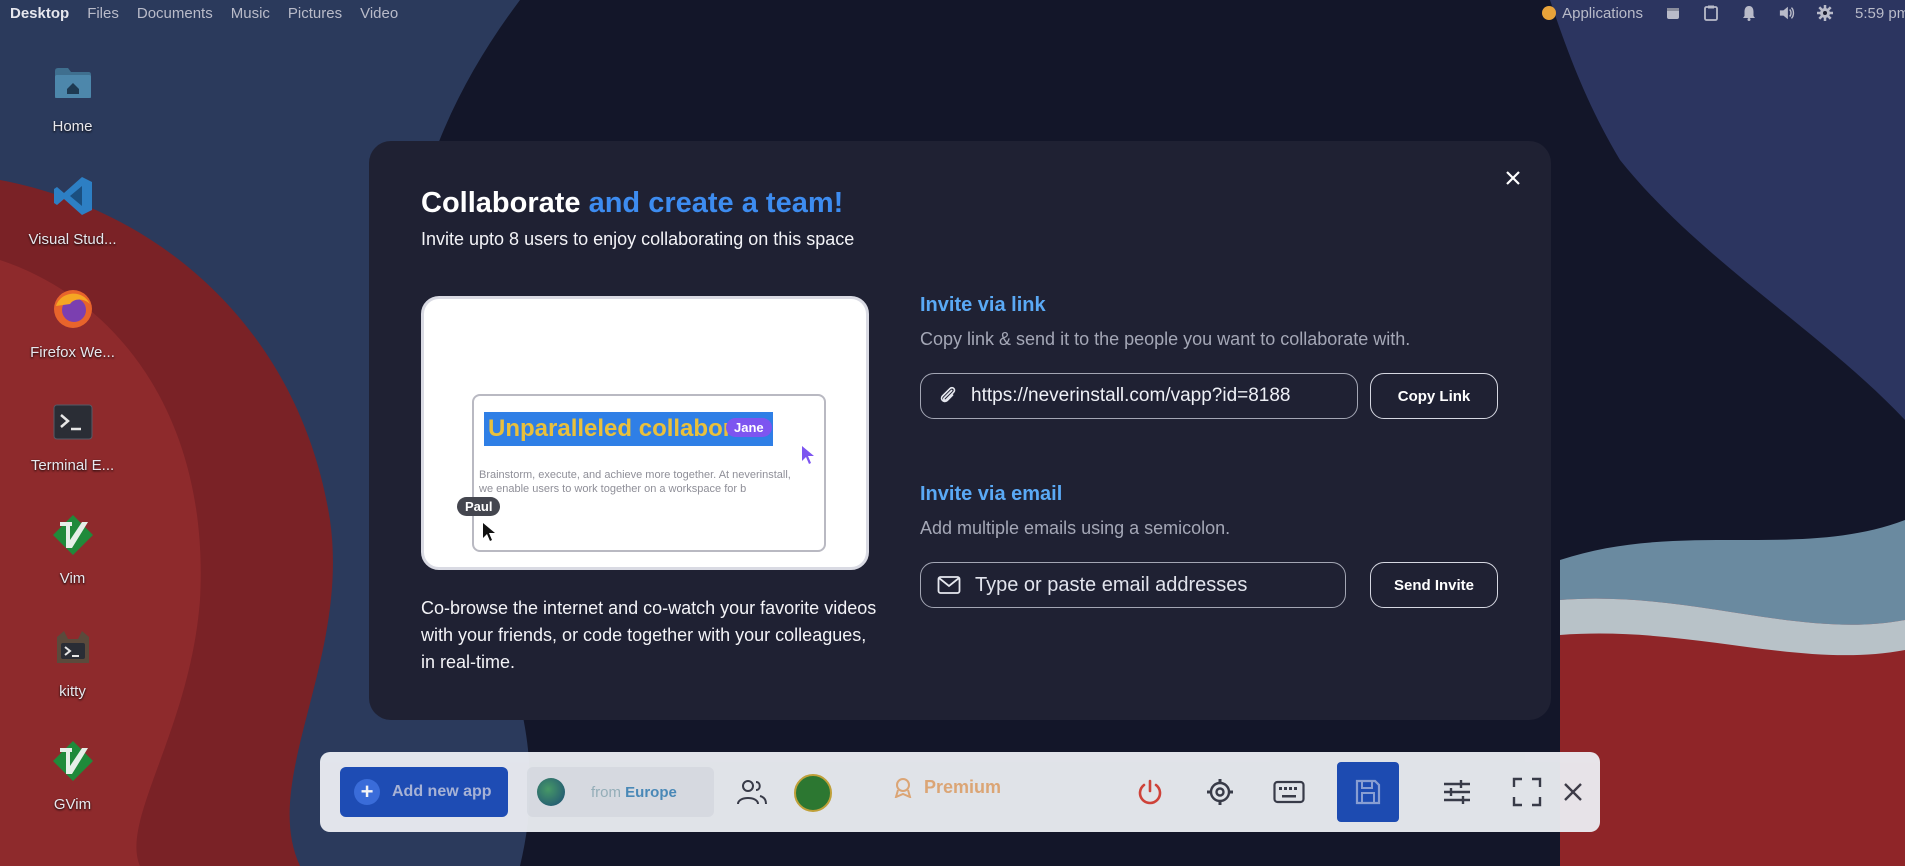 The image size is (1905, 866). I want to click on plus-icon: +, so click(367, 792).